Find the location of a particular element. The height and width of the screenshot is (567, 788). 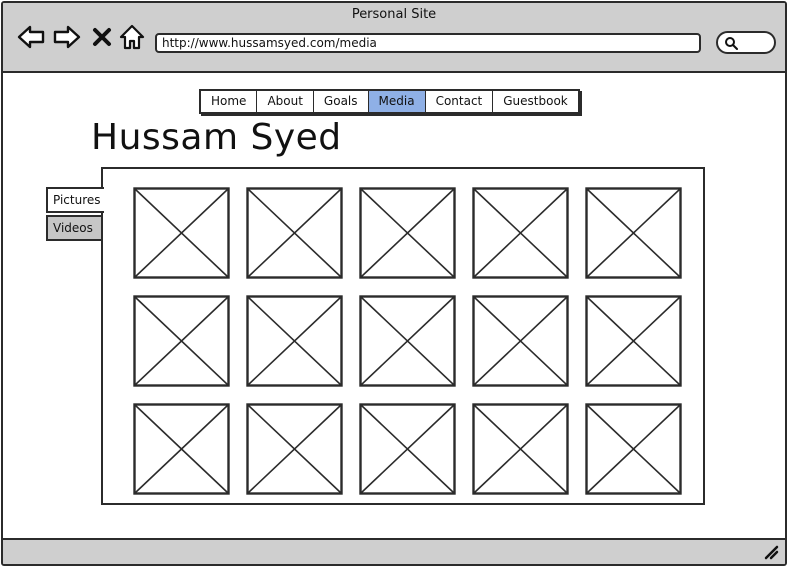

home-button is located at coordinates (132, 37).